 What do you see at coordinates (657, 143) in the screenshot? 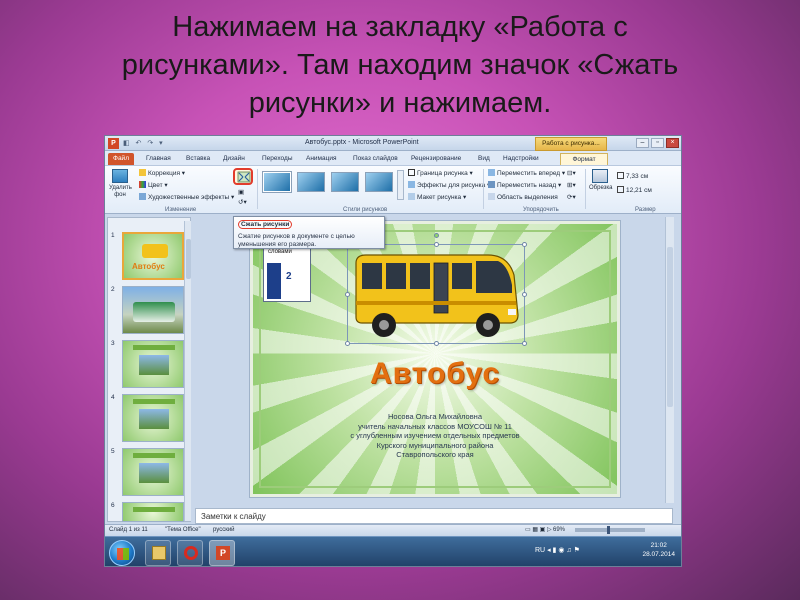
I see `maximize-icon: ▫` at bounding box center [657, 143].